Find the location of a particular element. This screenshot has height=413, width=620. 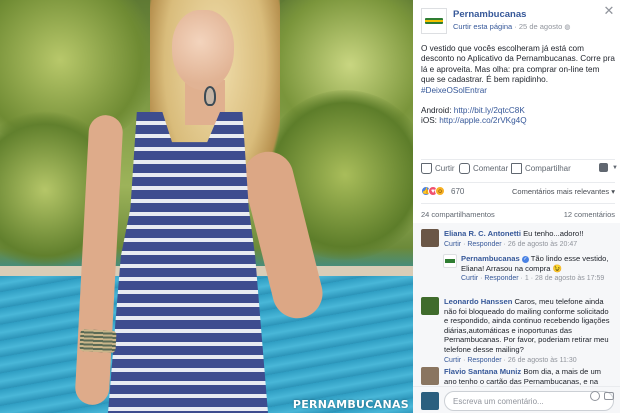

comment-text: Eu tenho...adoro!! is located at coordinates (553, 233).